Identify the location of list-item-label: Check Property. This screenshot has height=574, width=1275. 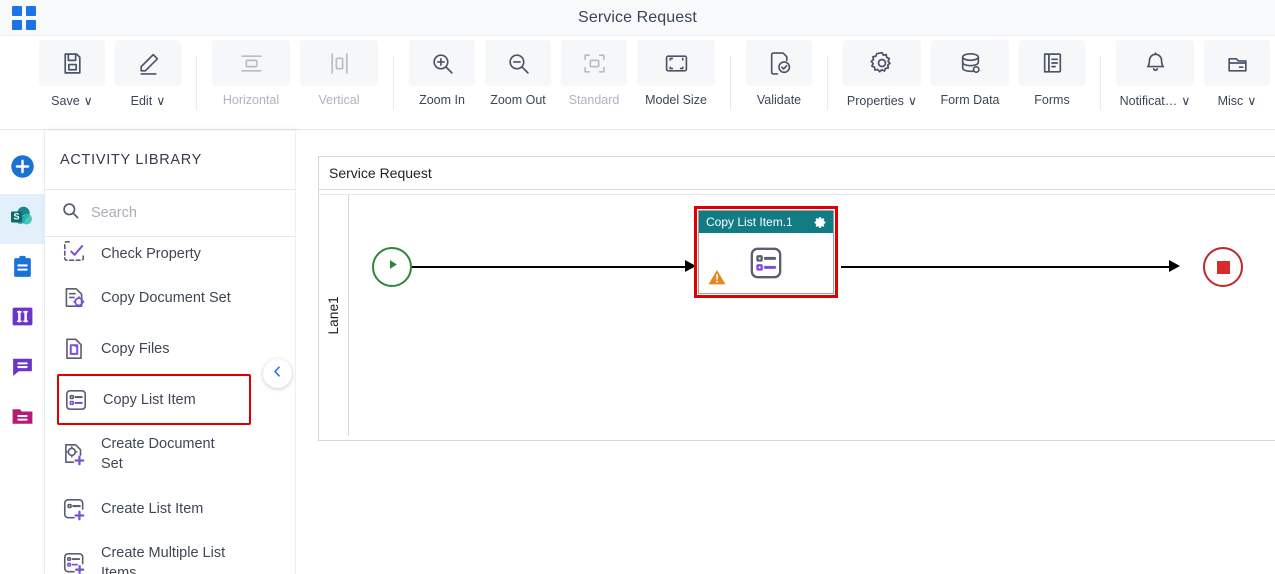
(151, 254).